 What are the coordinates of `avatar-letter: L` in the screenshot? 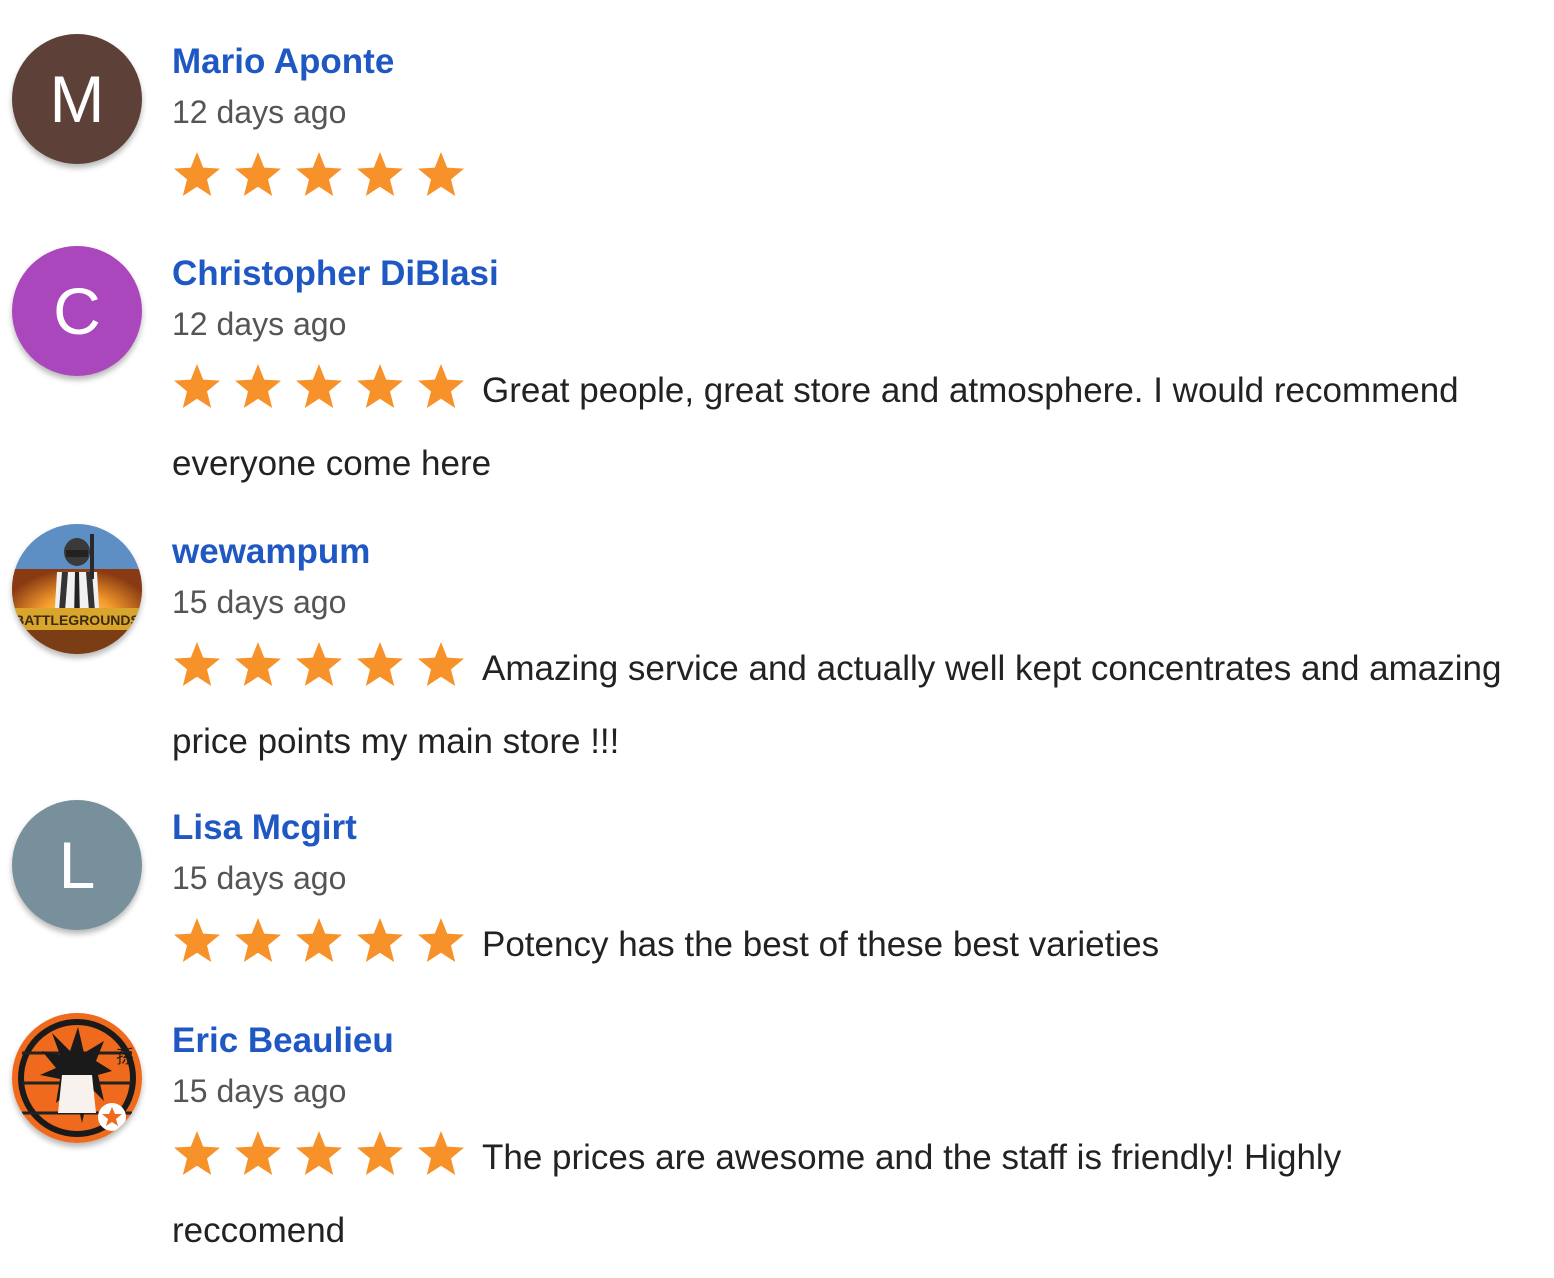 It's located at (77, 865).